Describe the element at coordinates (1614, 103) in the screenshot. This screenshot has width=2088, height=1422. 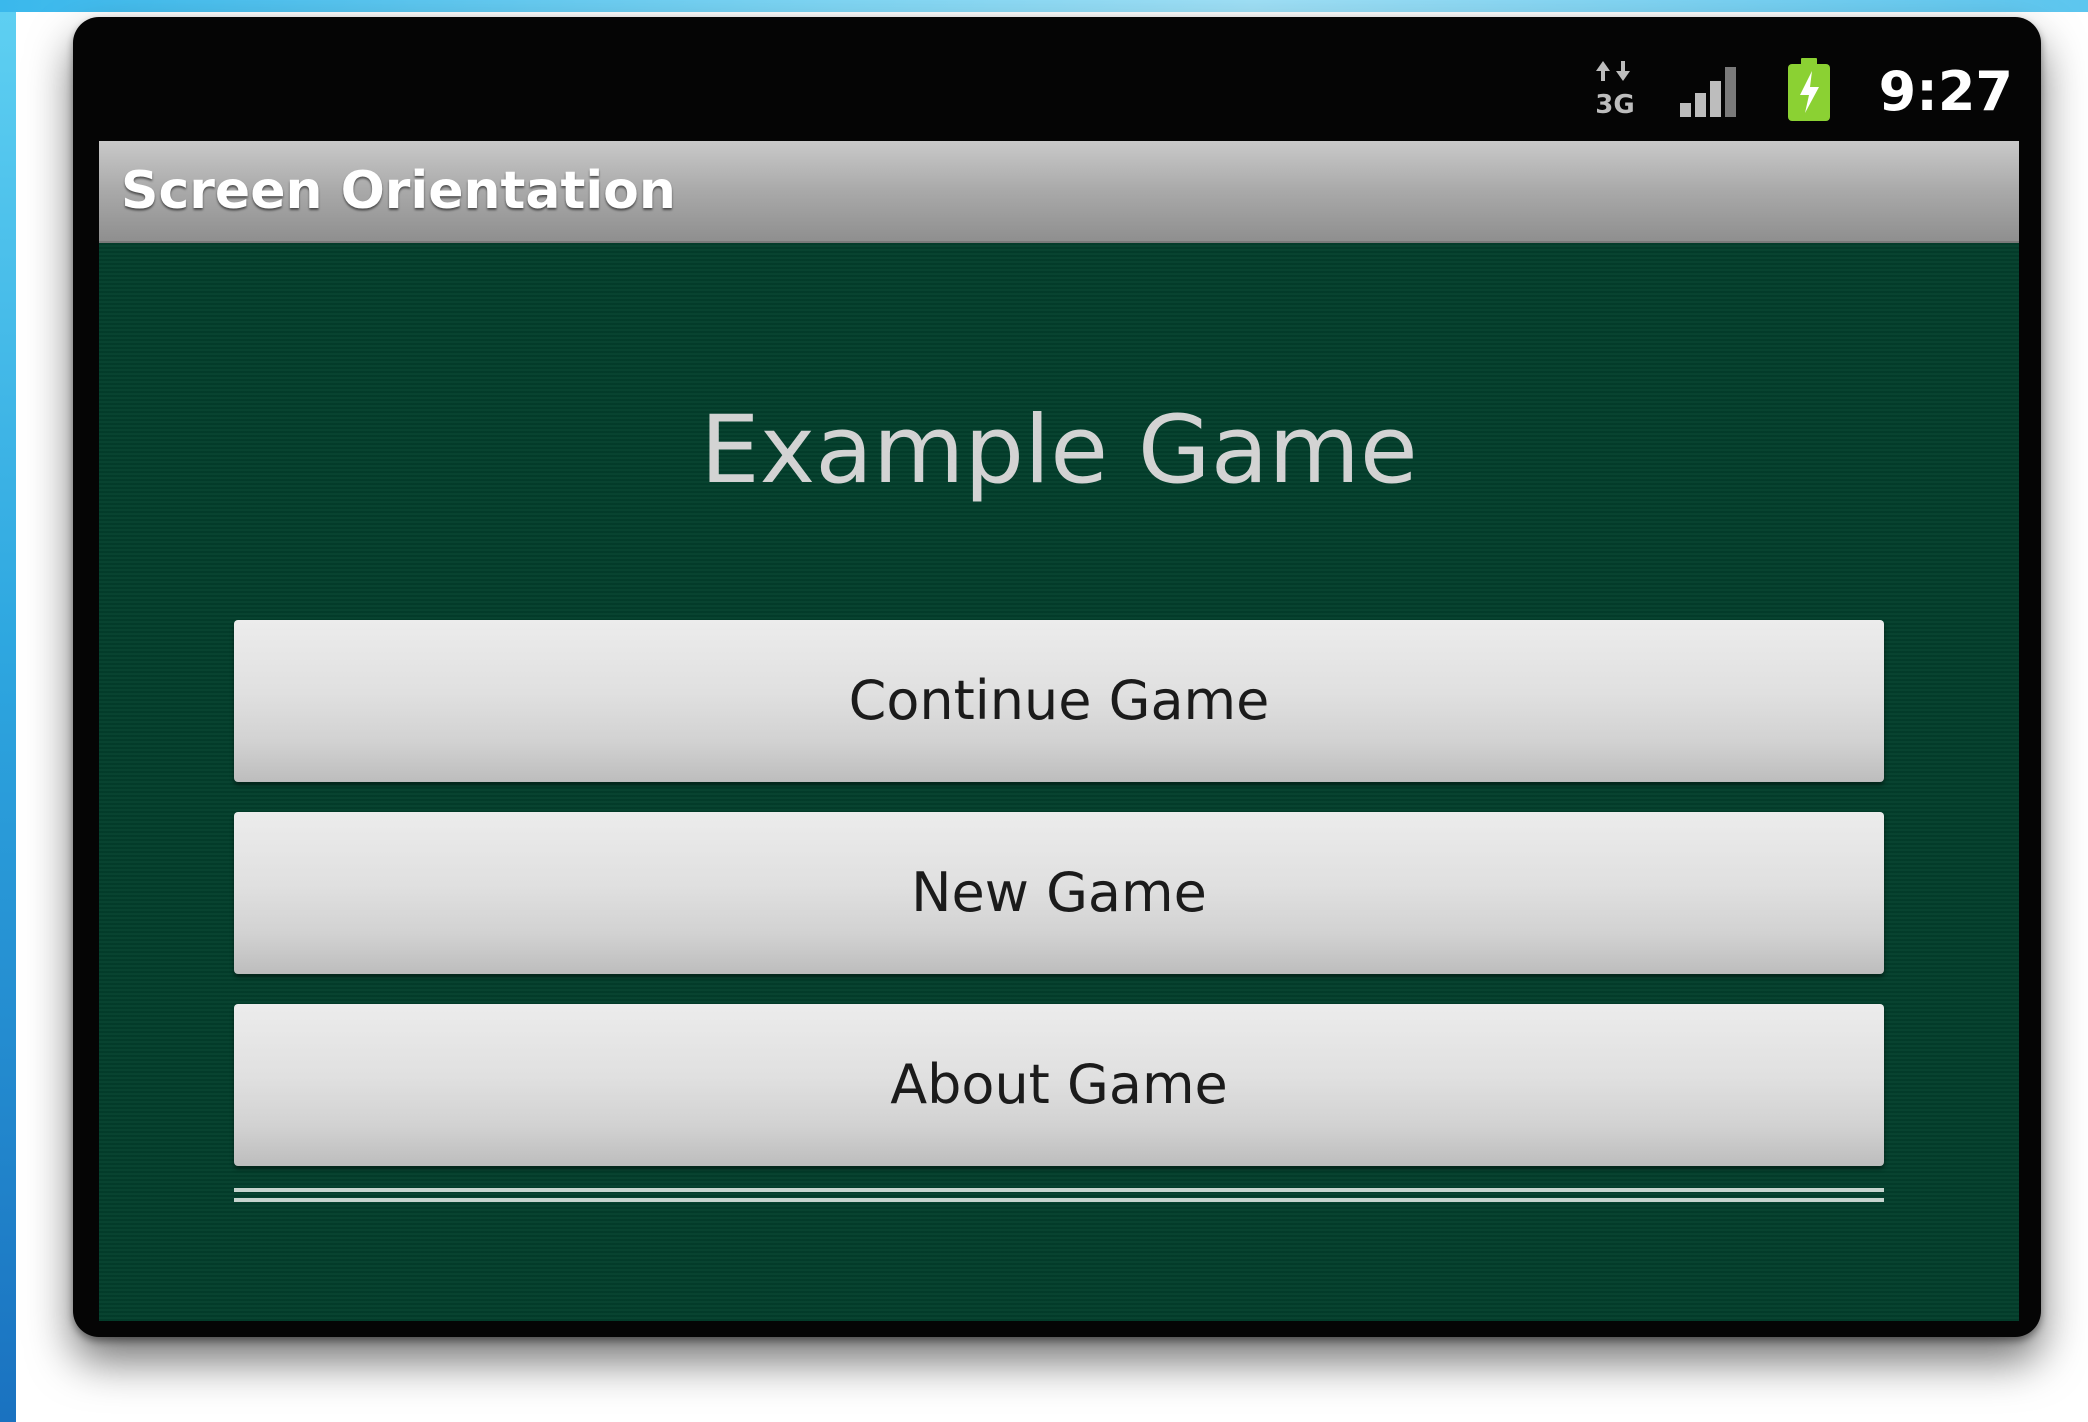
I see `svg-text: 3G` at that location.